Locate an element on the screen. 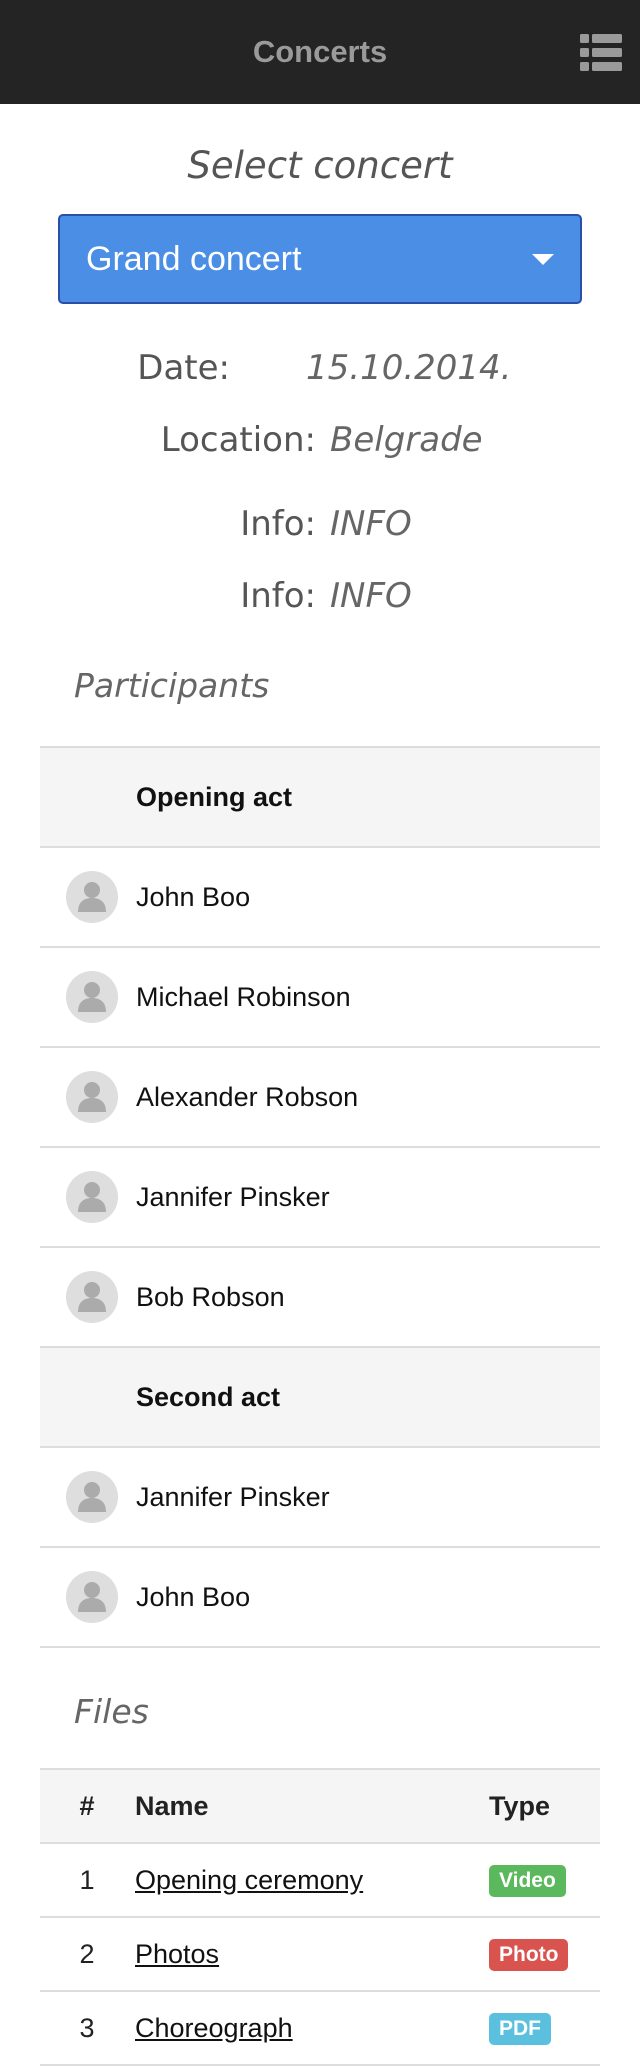  file-type-cell: PDF is located at coordinates (544, 2028).